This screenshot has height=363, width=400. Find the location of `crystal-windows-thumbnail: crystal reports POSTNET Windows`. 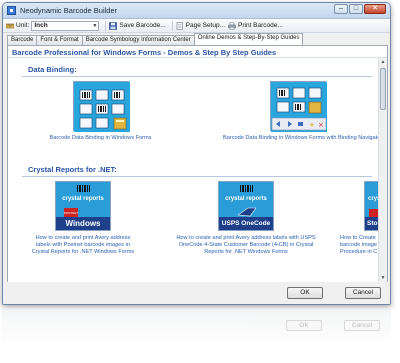

crystal-windows-thumbnail: crystal reports POSTNET Windows is located at coordinates (83, 206).